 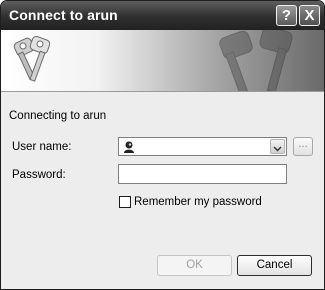 What do you see at coordinates (129, 147) in the screenshot?
I see `user-icon` at bounding box center [129, 147].